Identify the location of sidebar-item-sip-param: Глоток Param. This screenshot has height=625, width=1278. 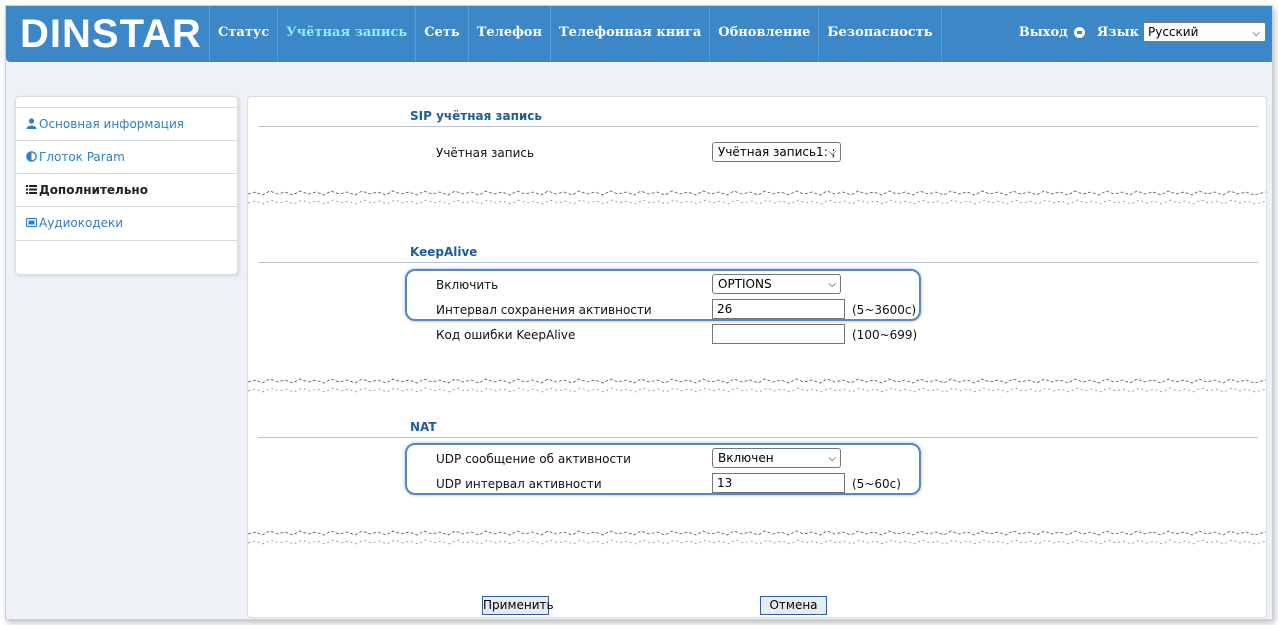
(126, 156).